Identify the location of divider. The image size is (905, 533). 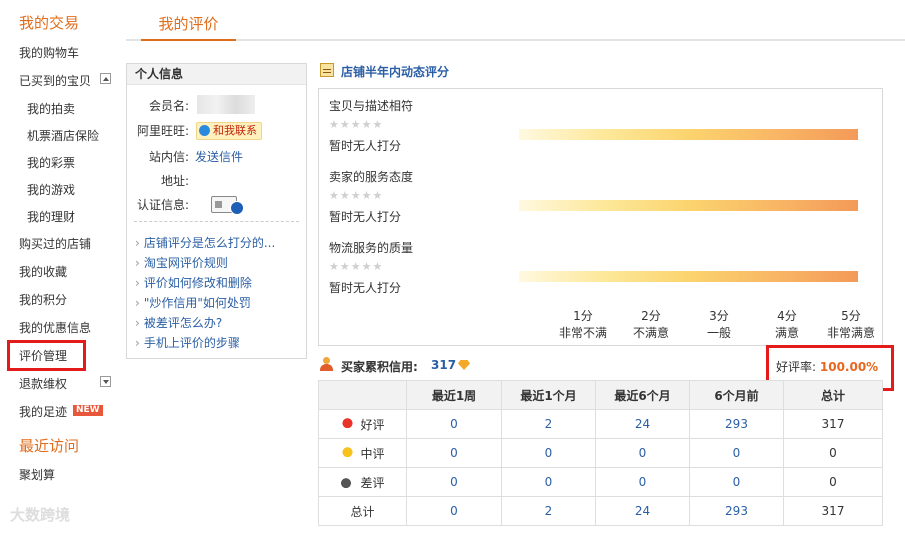
(216, 221).